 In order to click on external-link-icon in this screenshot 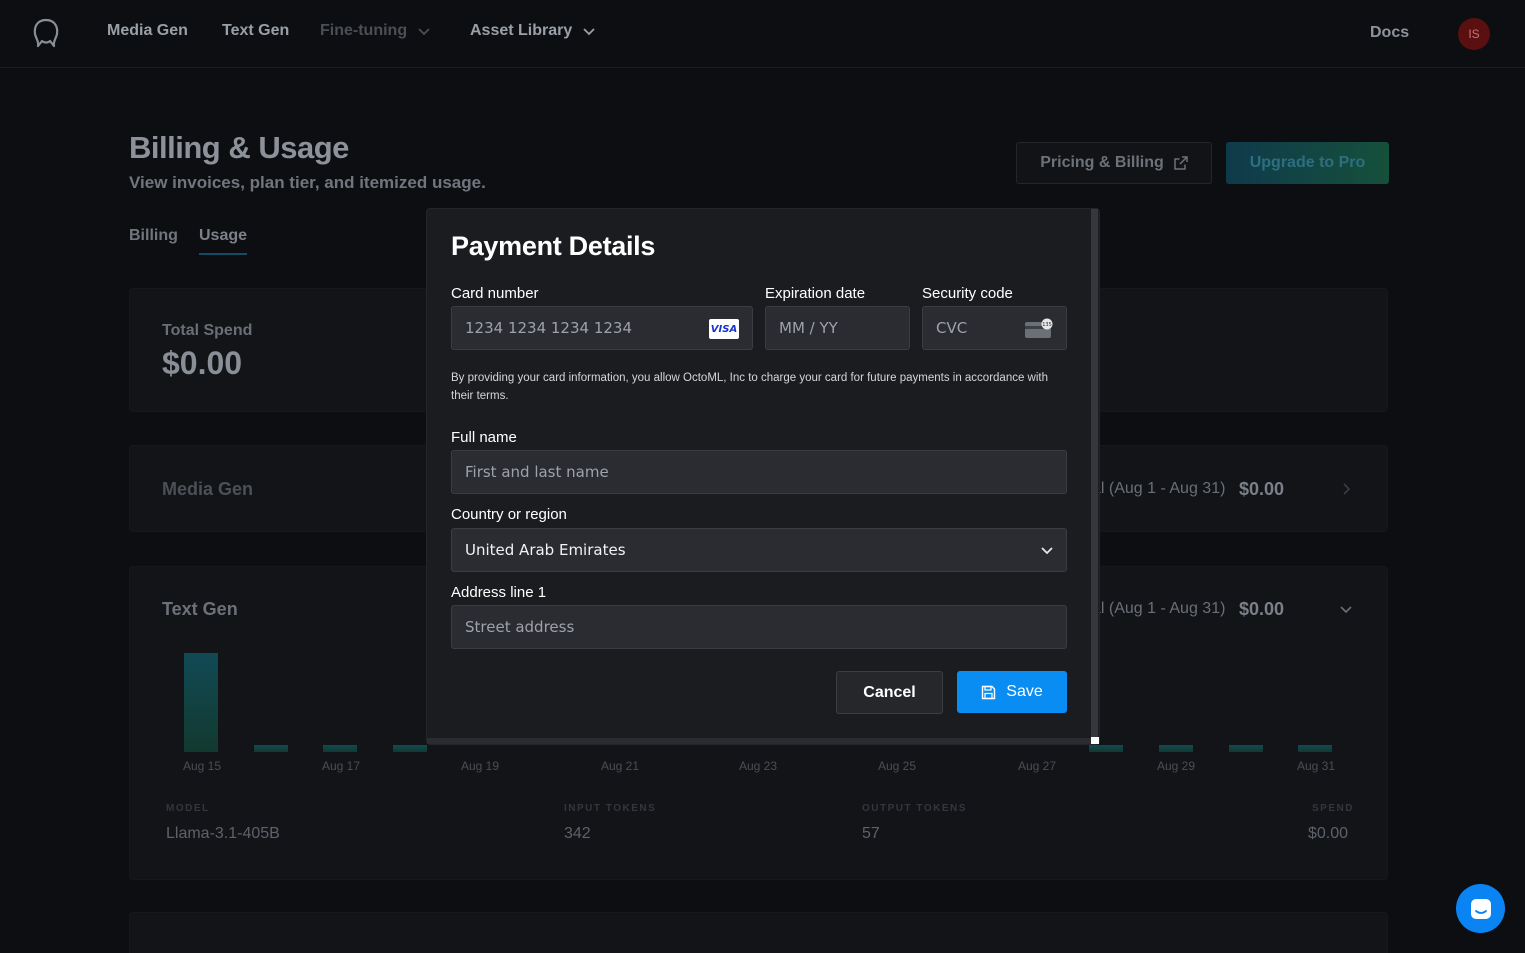, I will do `click(1181, 163)`.